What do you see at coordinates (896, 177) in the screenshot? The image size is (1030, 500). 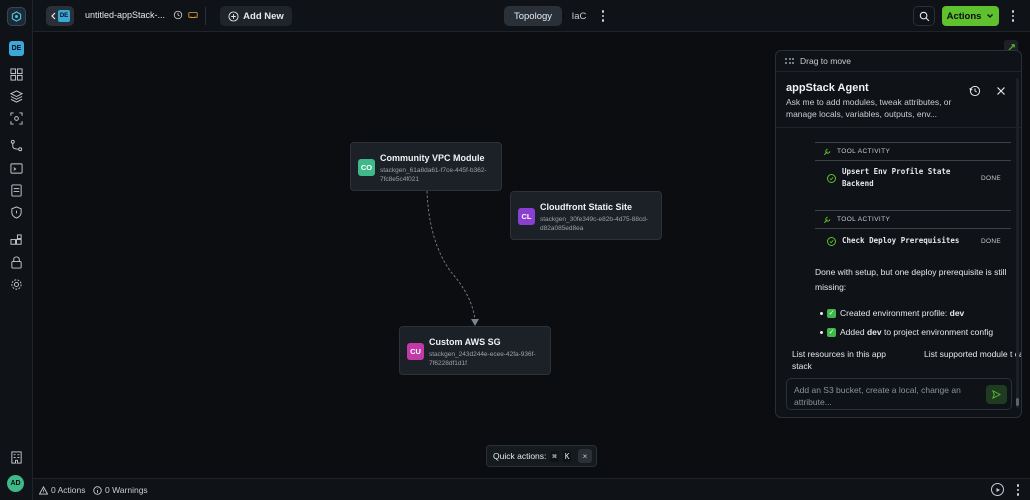 I see `tool-name: Upsert Env Profile State Backend` at bounding box center [896, 177].